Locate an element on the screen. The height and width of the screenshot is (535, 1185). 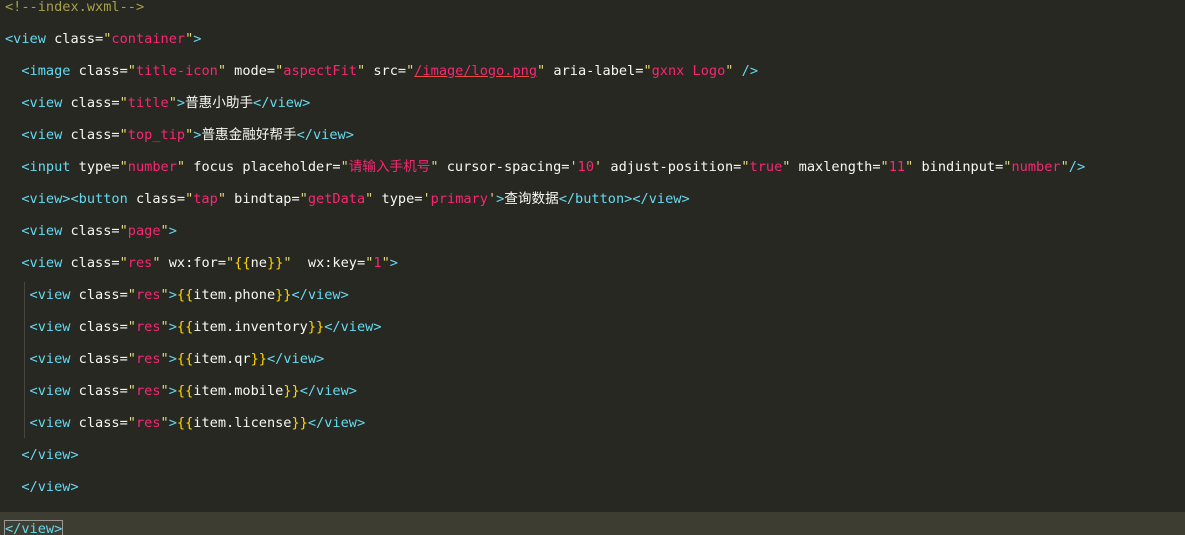
code-token: 查询数据 is located at coordinates (531, 199).